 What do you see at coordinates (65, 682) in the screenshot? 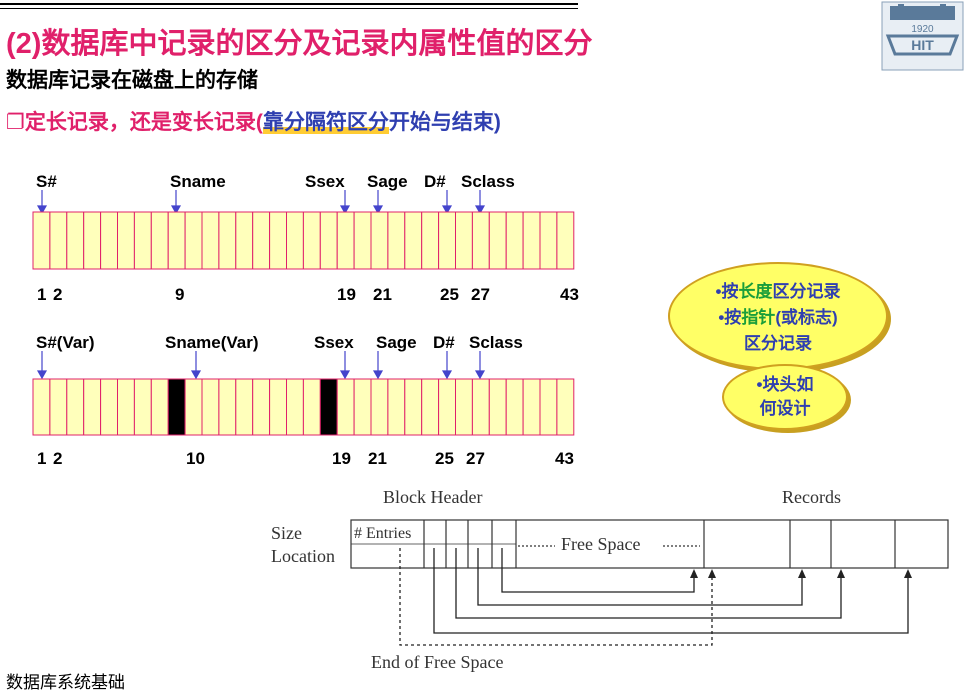
I see `slide-footer: 数据库系统基础` at bounding box center [65, 682].